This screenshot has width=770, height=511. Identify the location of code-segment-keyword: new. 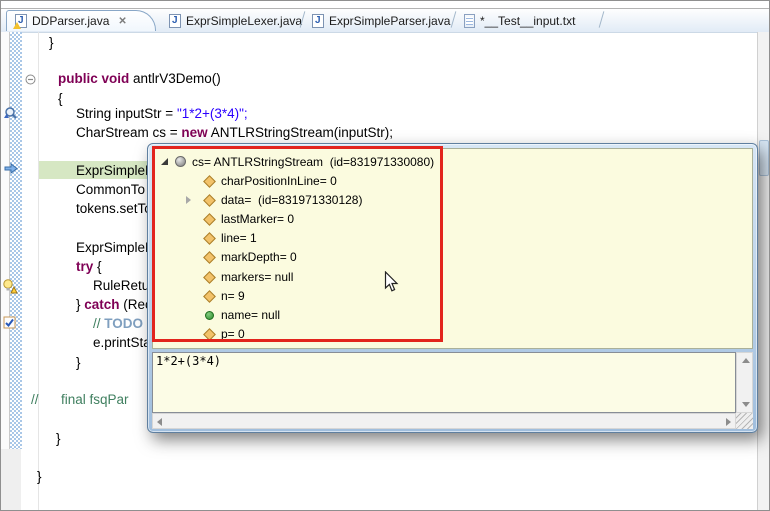
(194, 132).